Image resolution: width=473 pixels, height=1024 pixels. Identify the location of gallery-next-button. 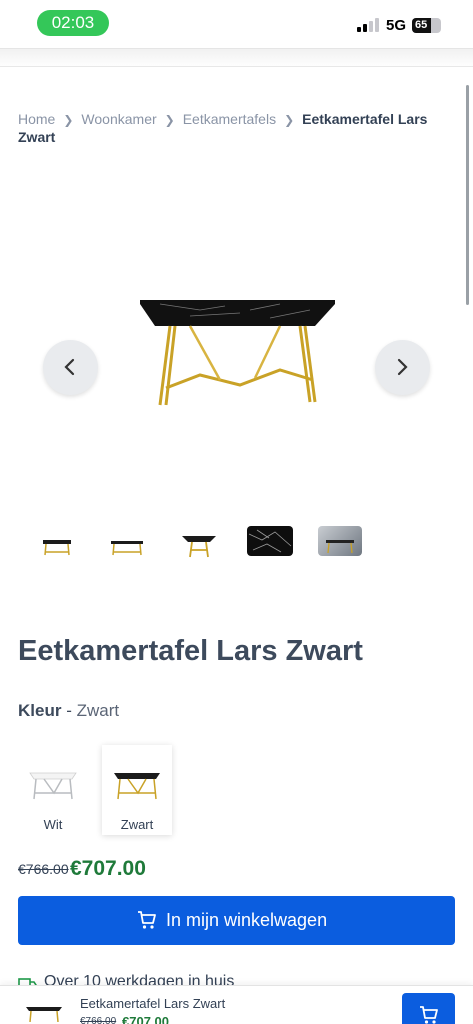
(402, 367).